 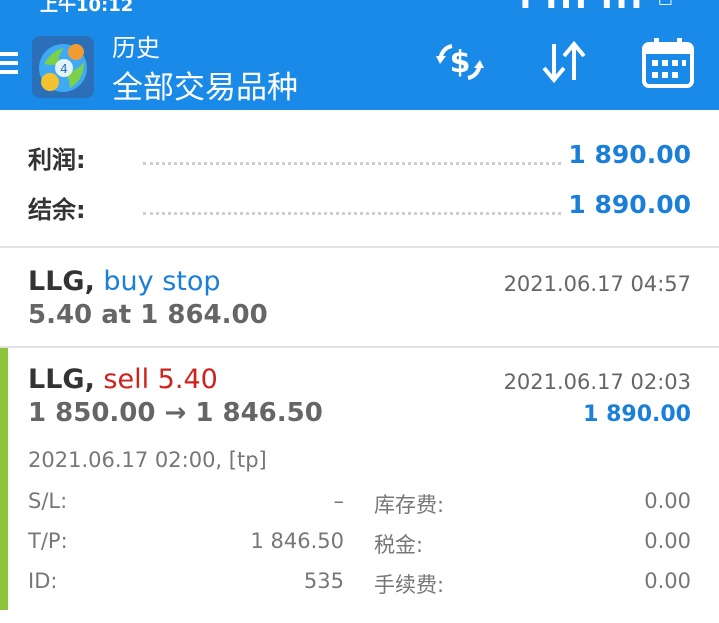 What do you see at coordinates (148, 315) in the screenshot?
I see `order-volume-price: 5.40 at 1 864.00` at bounding box center [148, 315].